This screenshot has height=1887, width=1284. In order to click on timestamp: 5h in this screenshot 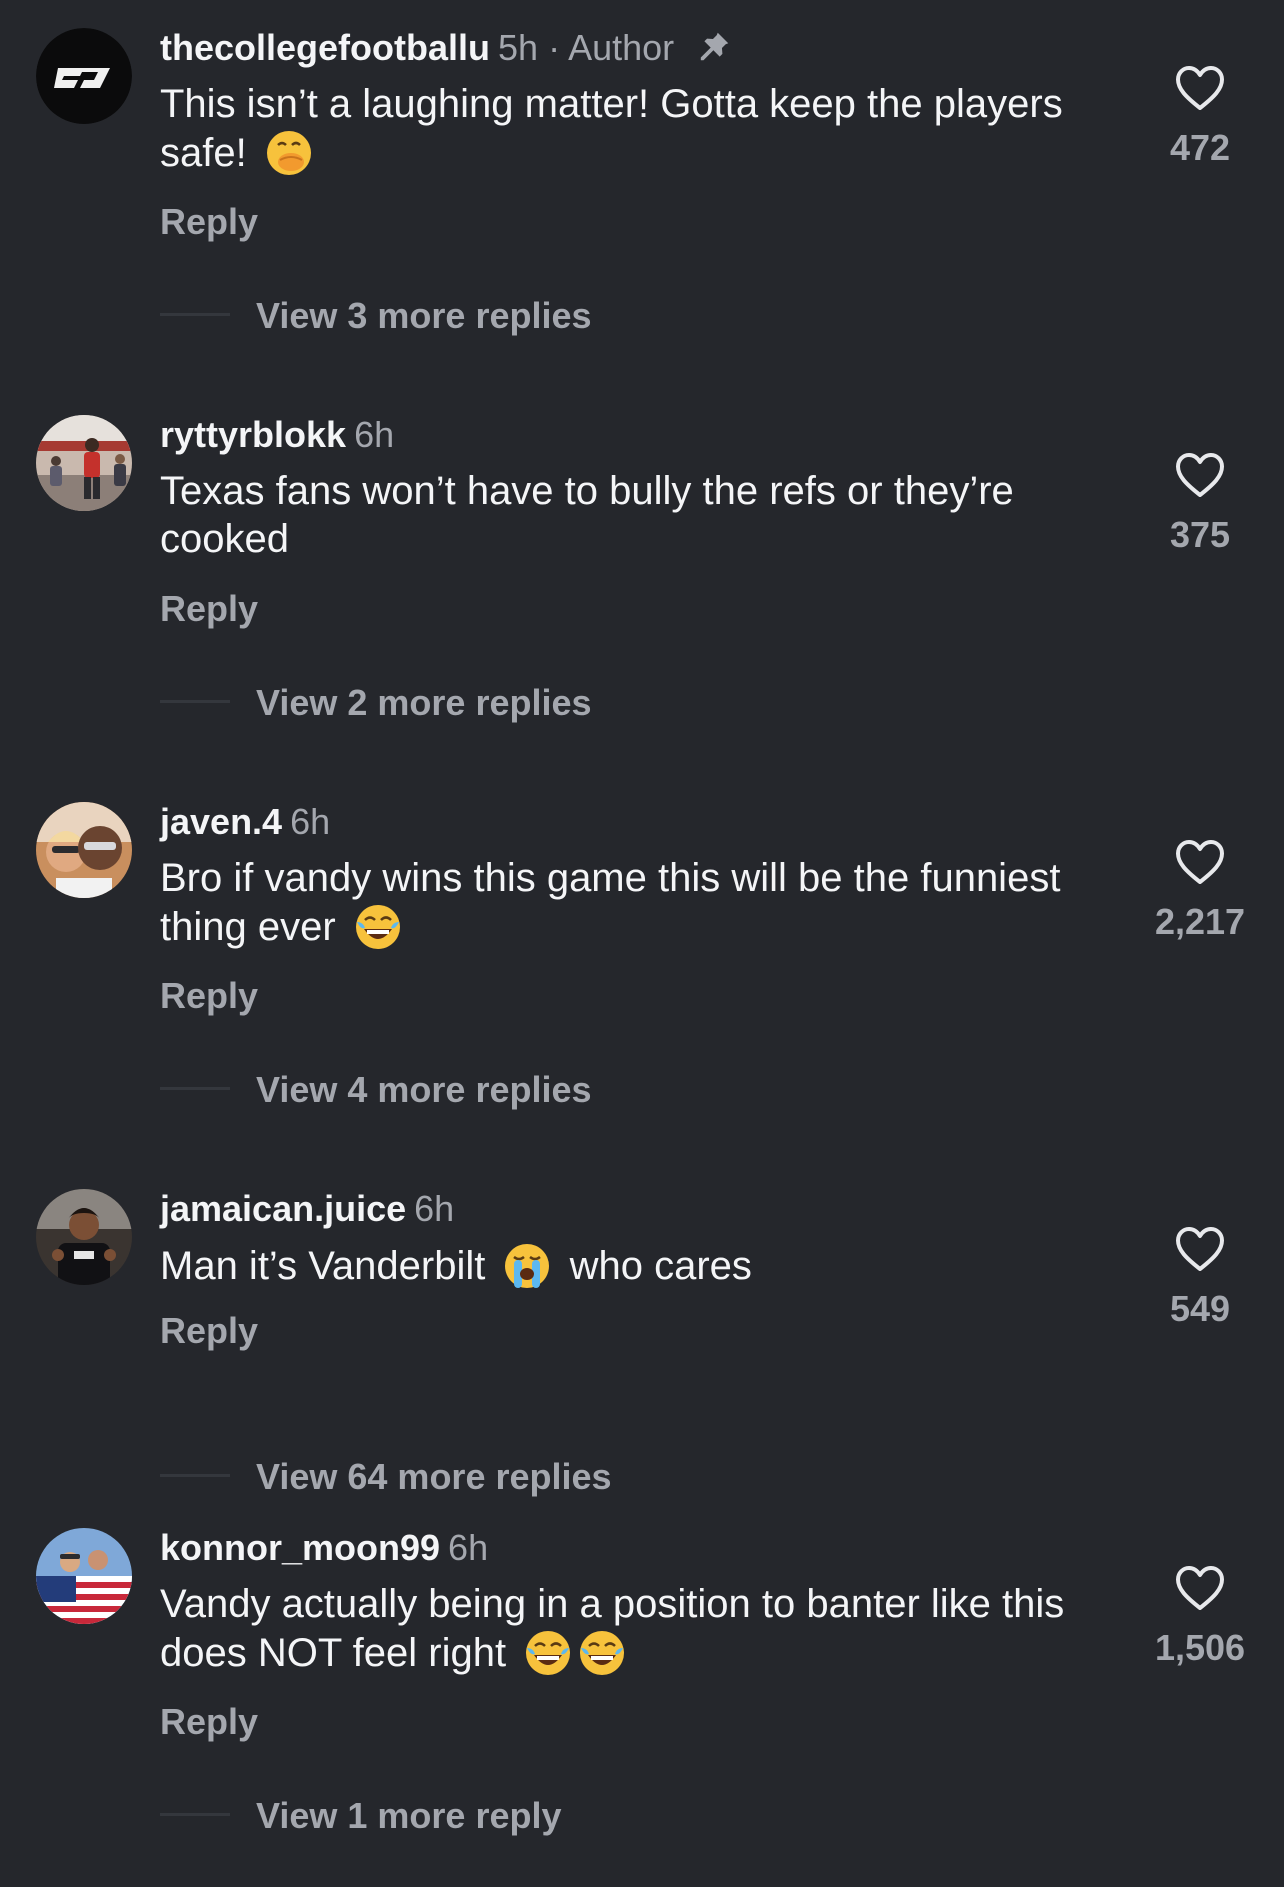, I will do `click(518, 47)`.